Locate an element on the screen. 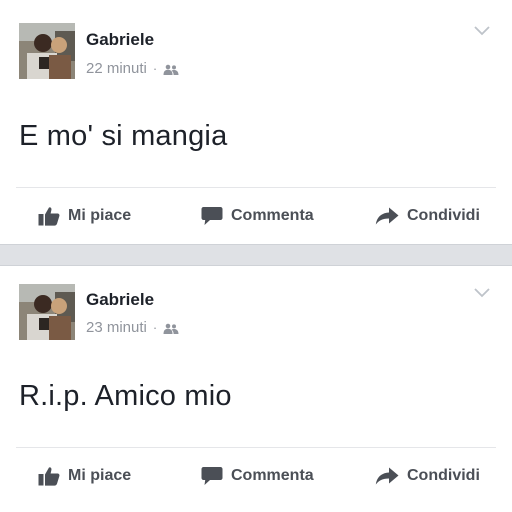 The image size is (512, 512). post-meta: 22 minuti · is located at coordinates (132, 68).